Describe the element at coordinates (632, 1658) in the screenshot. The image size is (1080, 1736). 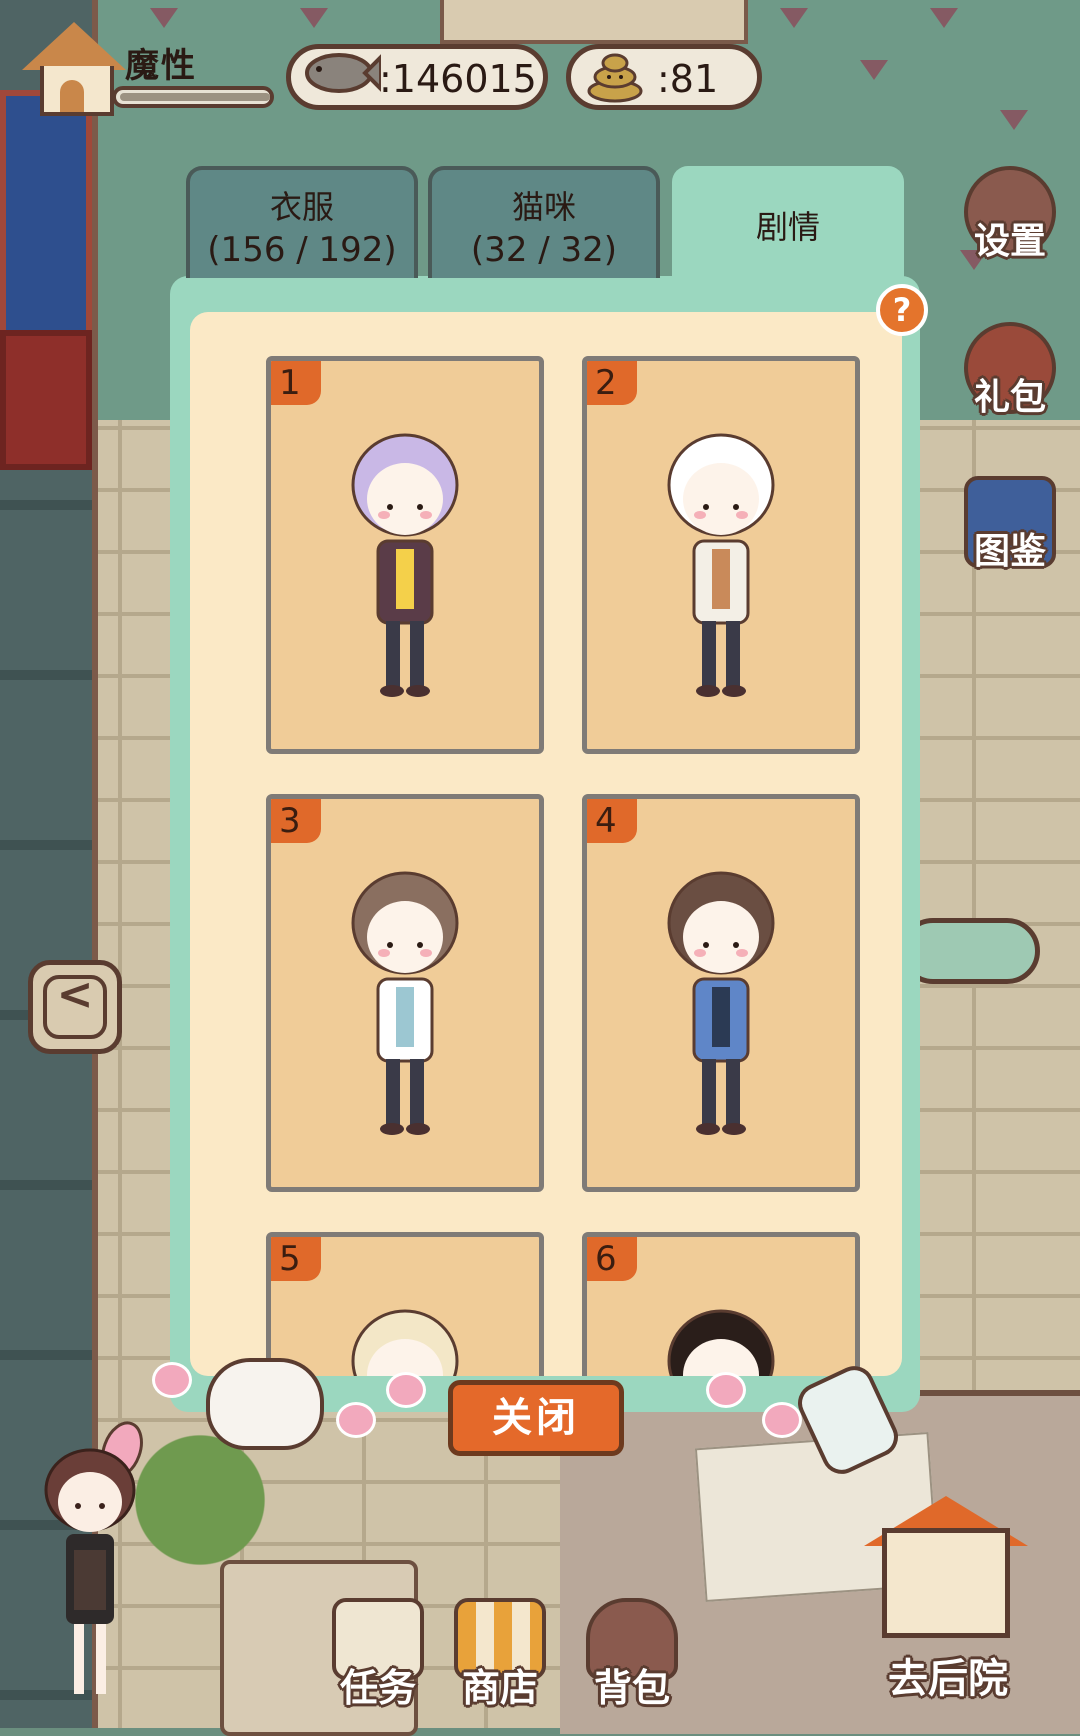
I see `backpack-button: 背包` at that location.